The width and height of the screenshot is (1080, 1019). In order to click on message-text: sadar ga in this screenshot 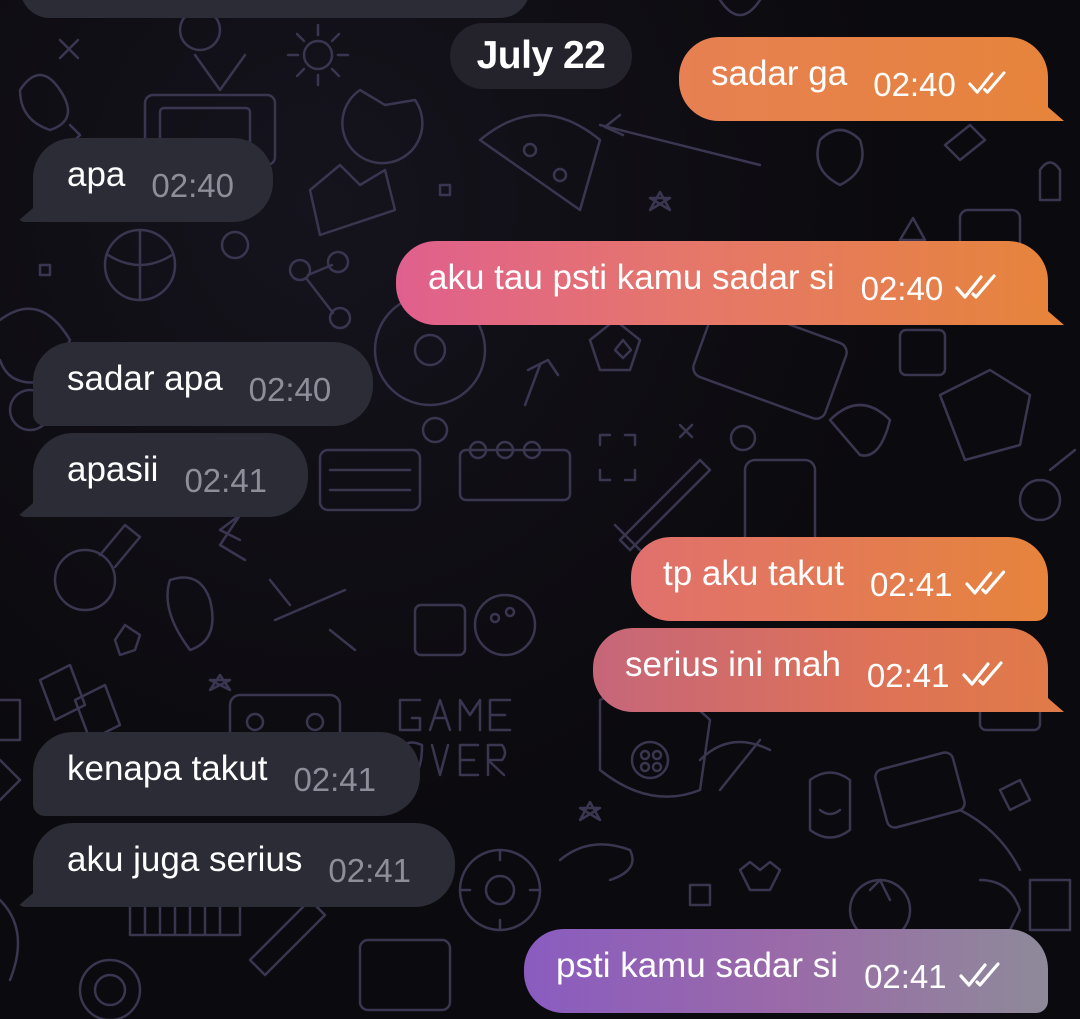, I will do `click(779, 73)`.